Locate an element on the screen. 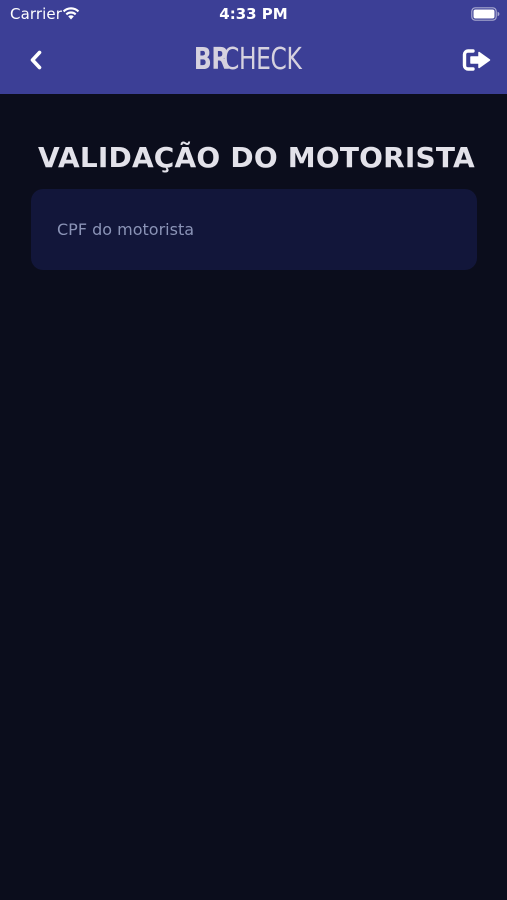 This screenshot has width=507, height=900. brcheck-logo: BRCHECK is located at coordinates (253, 60).